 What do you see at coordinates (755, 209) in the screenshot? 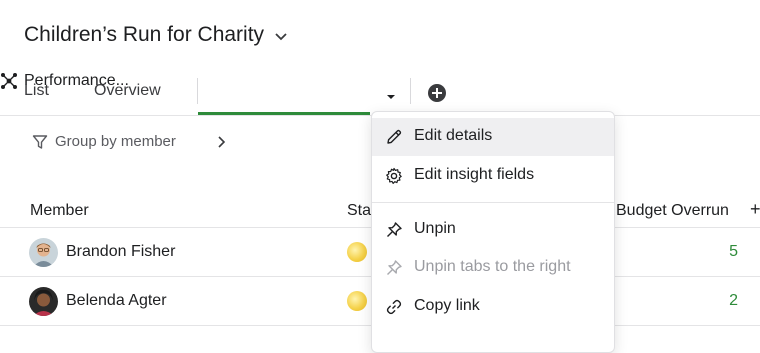
I see `add-column-plus-icon: +` at bounding box center [755, 209].